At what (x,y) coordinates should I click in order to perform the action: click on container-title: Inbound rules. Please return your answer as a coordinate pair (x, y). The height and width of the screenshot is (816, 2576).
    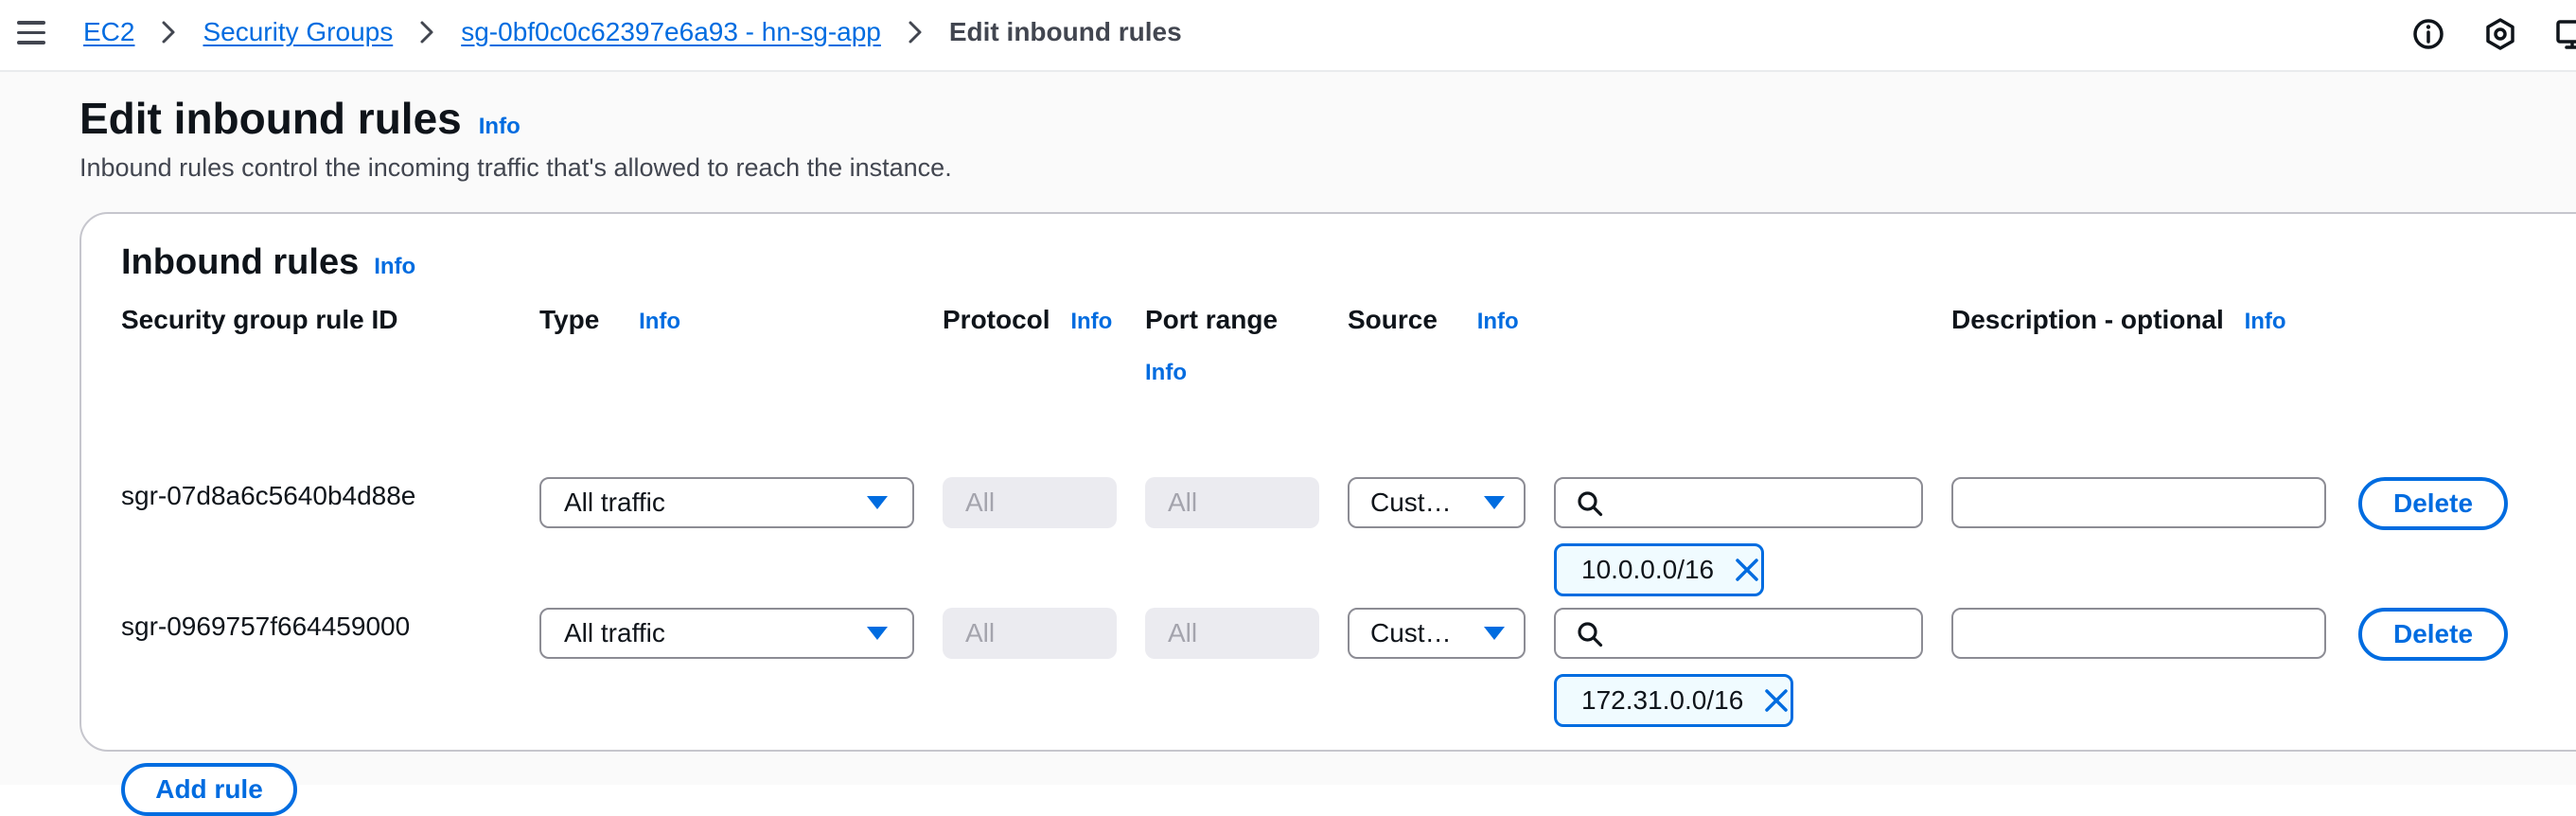
    Looking at the image, I should click on (240, 262).